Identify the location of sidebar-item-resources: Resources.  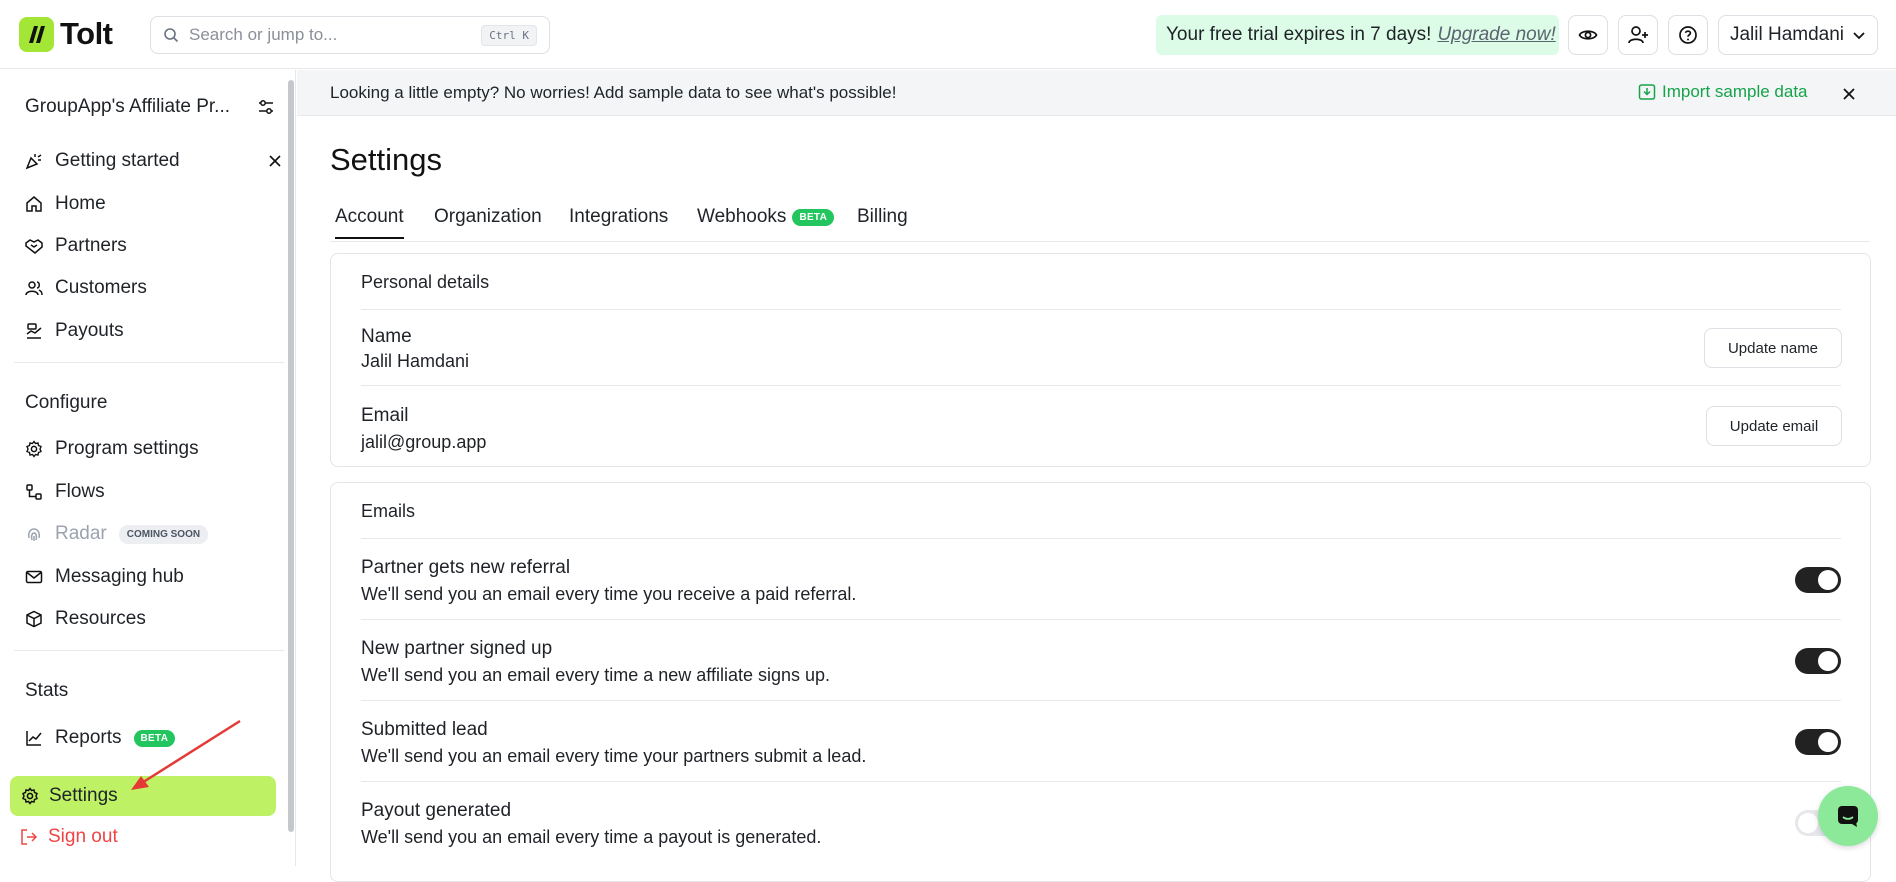
(85, 619).